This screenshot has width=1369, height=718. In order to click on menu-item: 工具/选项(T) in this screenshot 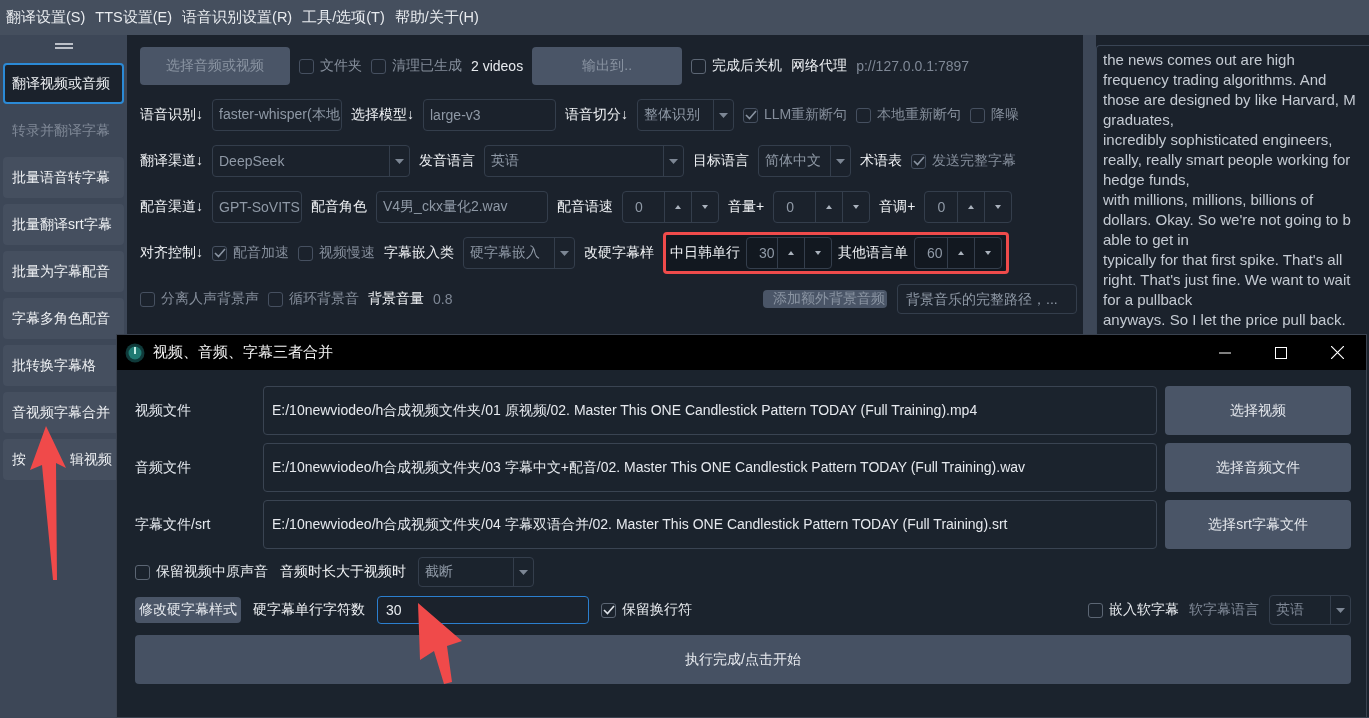, I will do `click(343, 17)`.